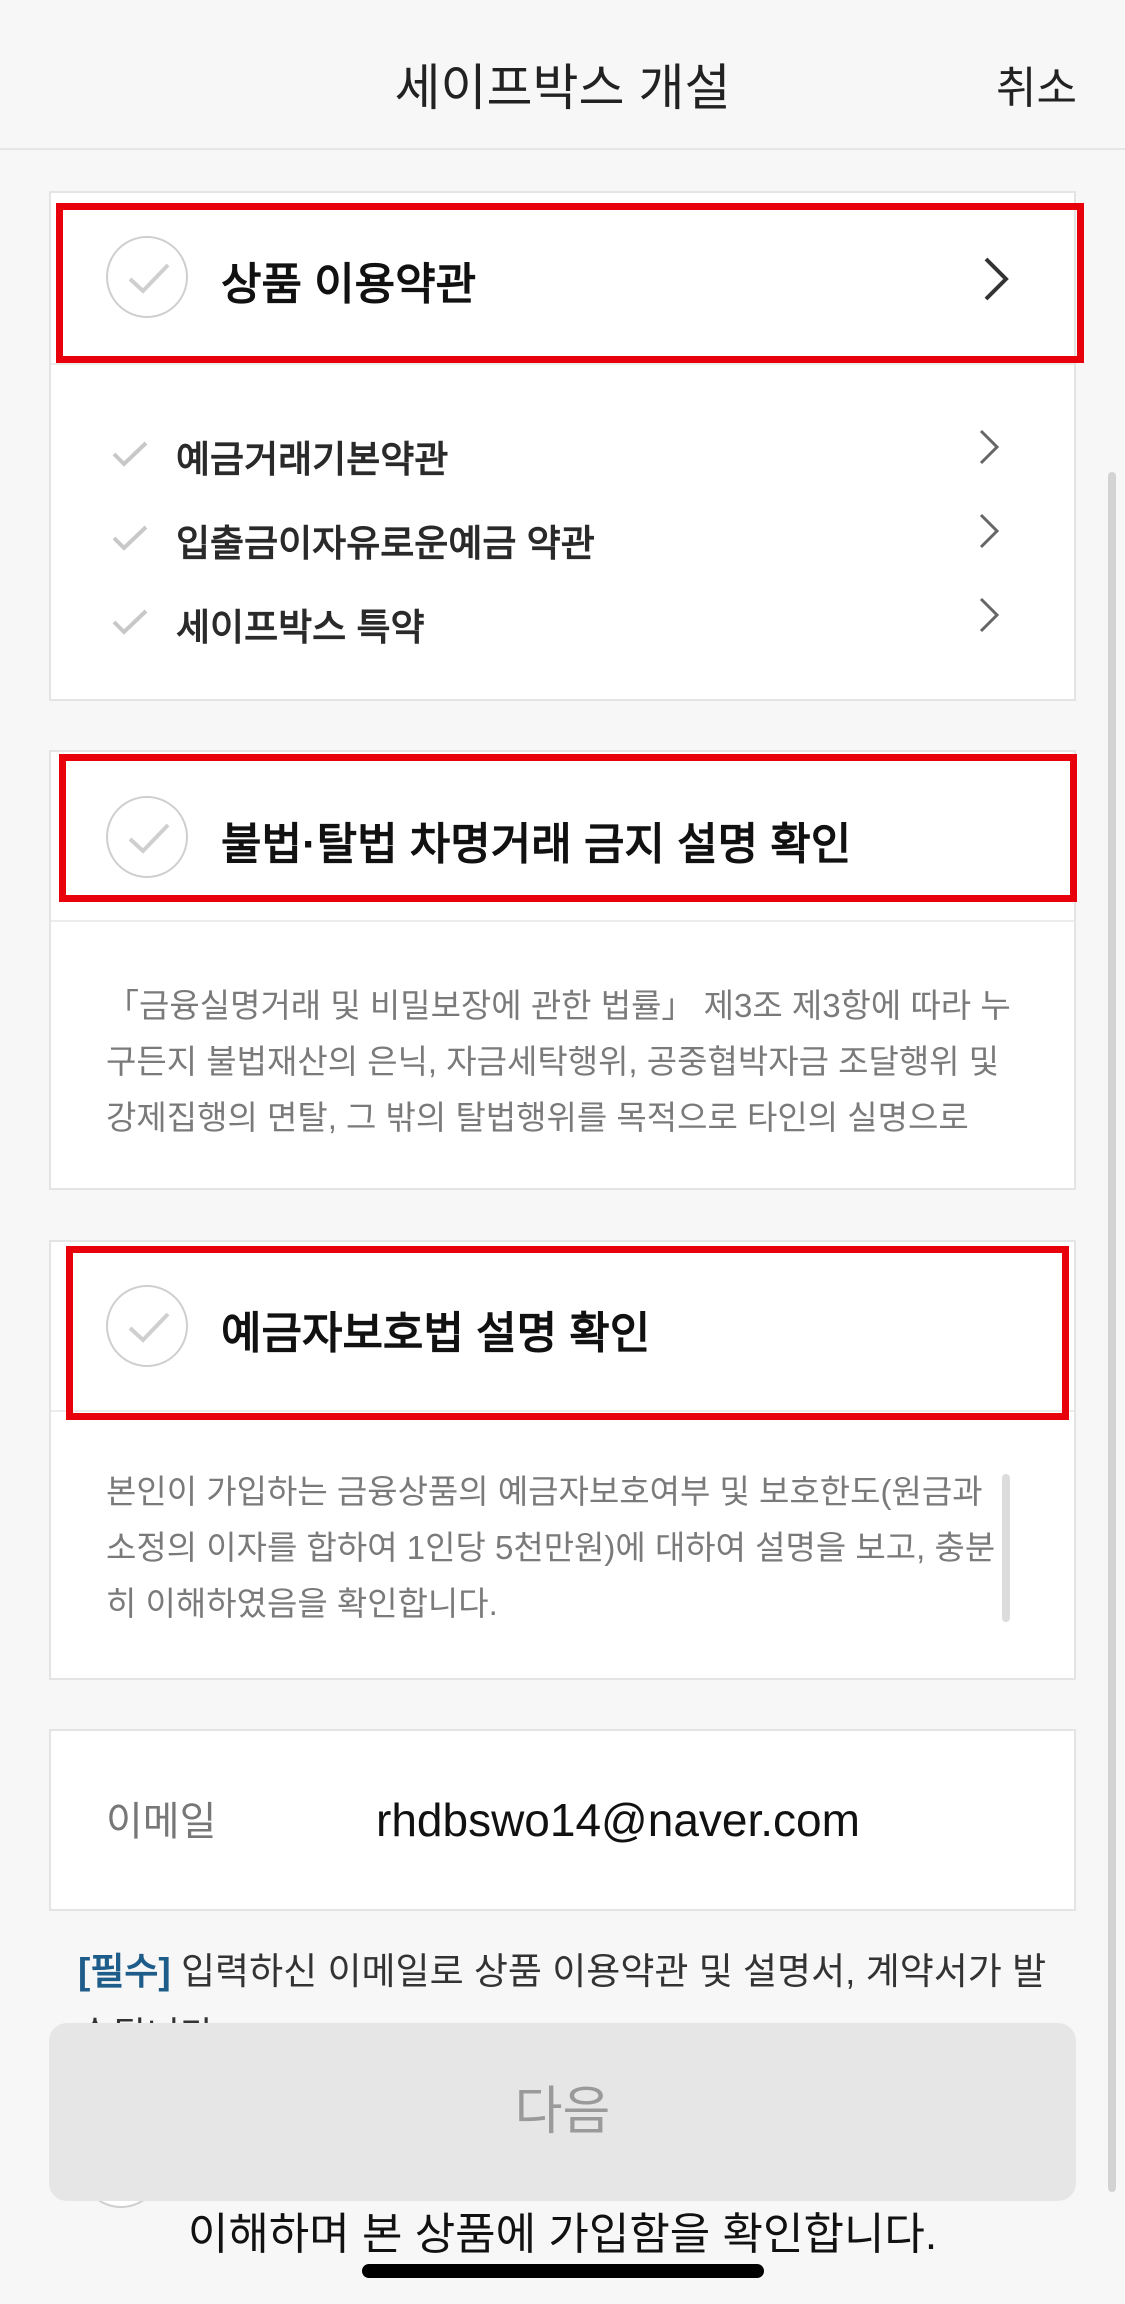  I want to click on page-scrollbar, so click(1112, 1332).